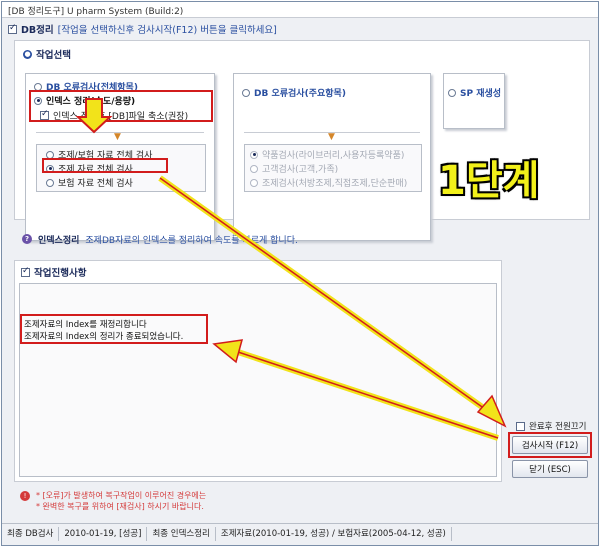 The image size is (600, 547). I want to click on info-bar: ? 인덱스정리 조제DB자료의 인덱스를 정리하여 속도를 빠르게 합니다., so click(302, 239).